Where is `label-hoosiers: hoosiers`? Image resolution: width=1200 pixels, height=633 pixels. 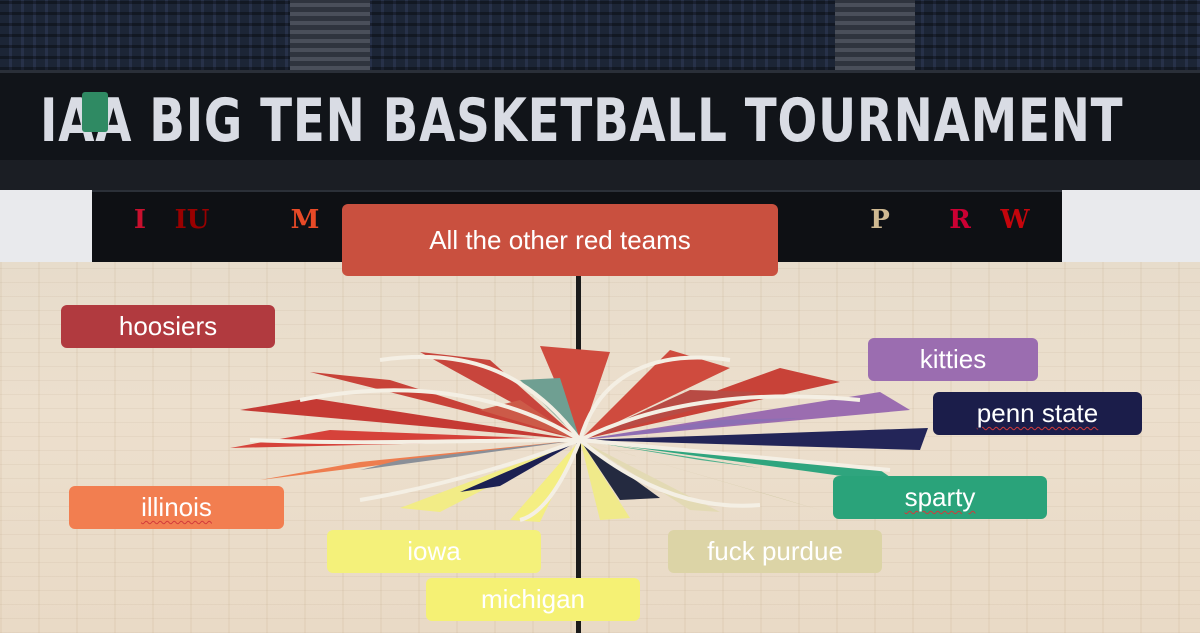
label-hoosiers: hoosiers is located at coordinates (168, 326).